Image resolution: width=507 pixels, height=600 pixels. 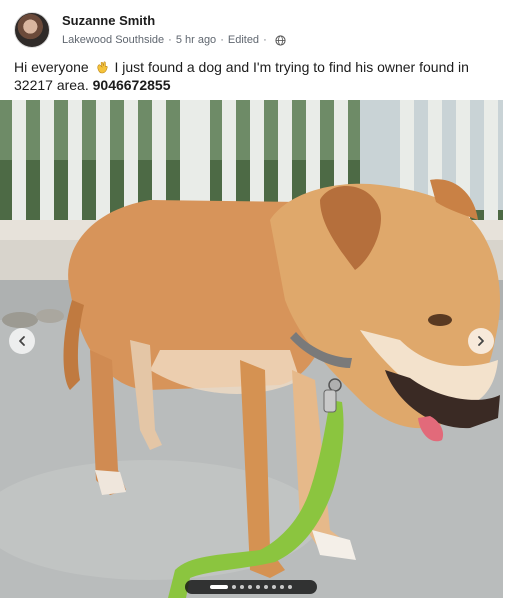 I want to click on author-name: Suzanne Smith, so click(x=174, y=21).